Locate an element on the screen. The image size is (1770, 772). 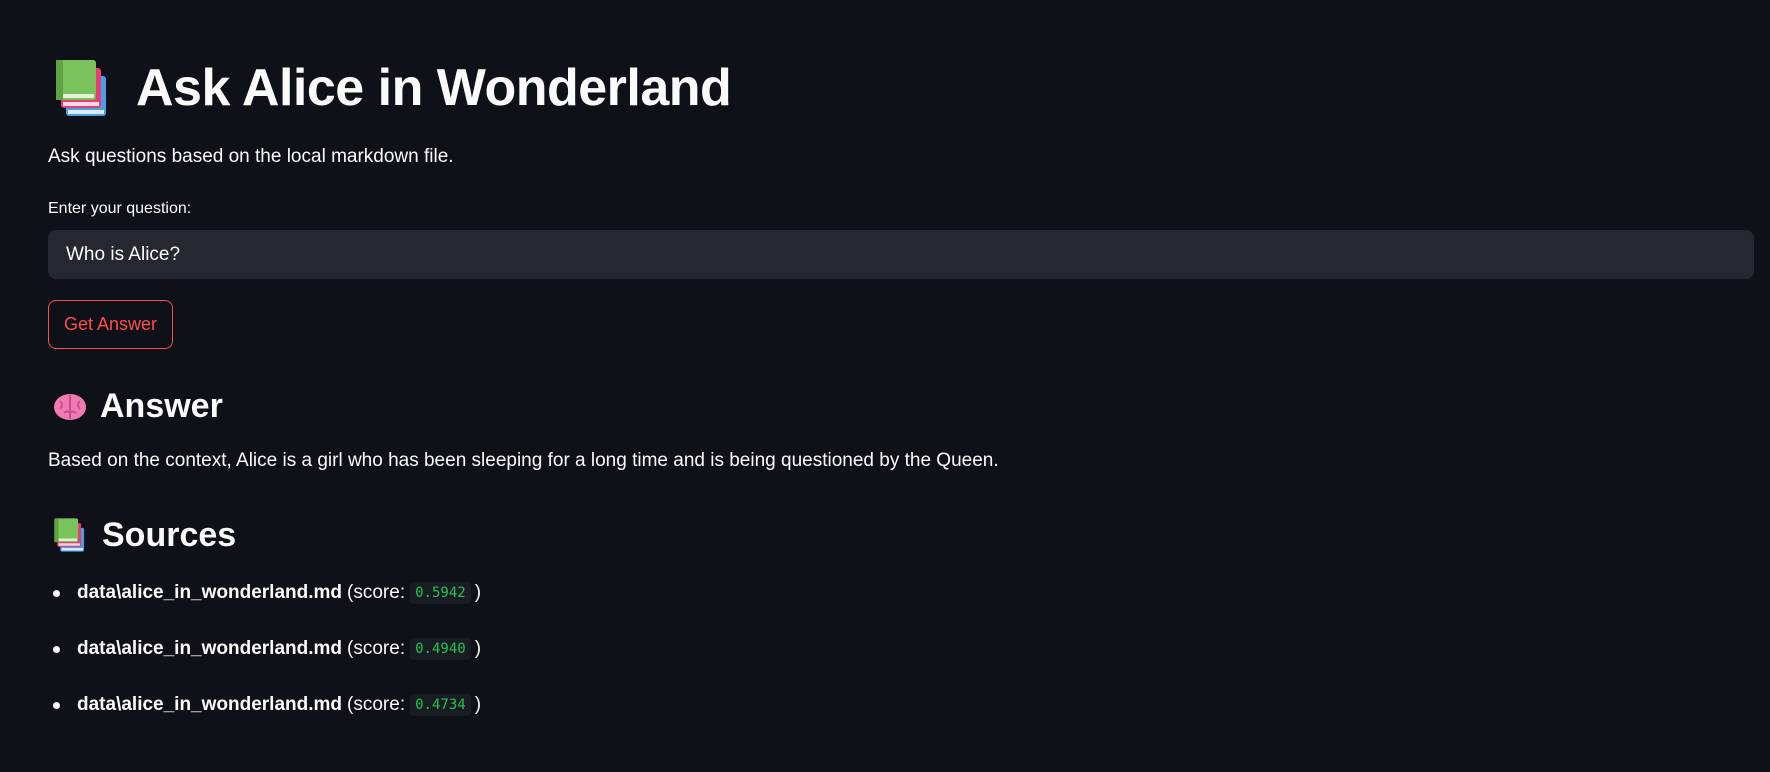
score-value: 0.4940 is located at coordinates (440, 649).